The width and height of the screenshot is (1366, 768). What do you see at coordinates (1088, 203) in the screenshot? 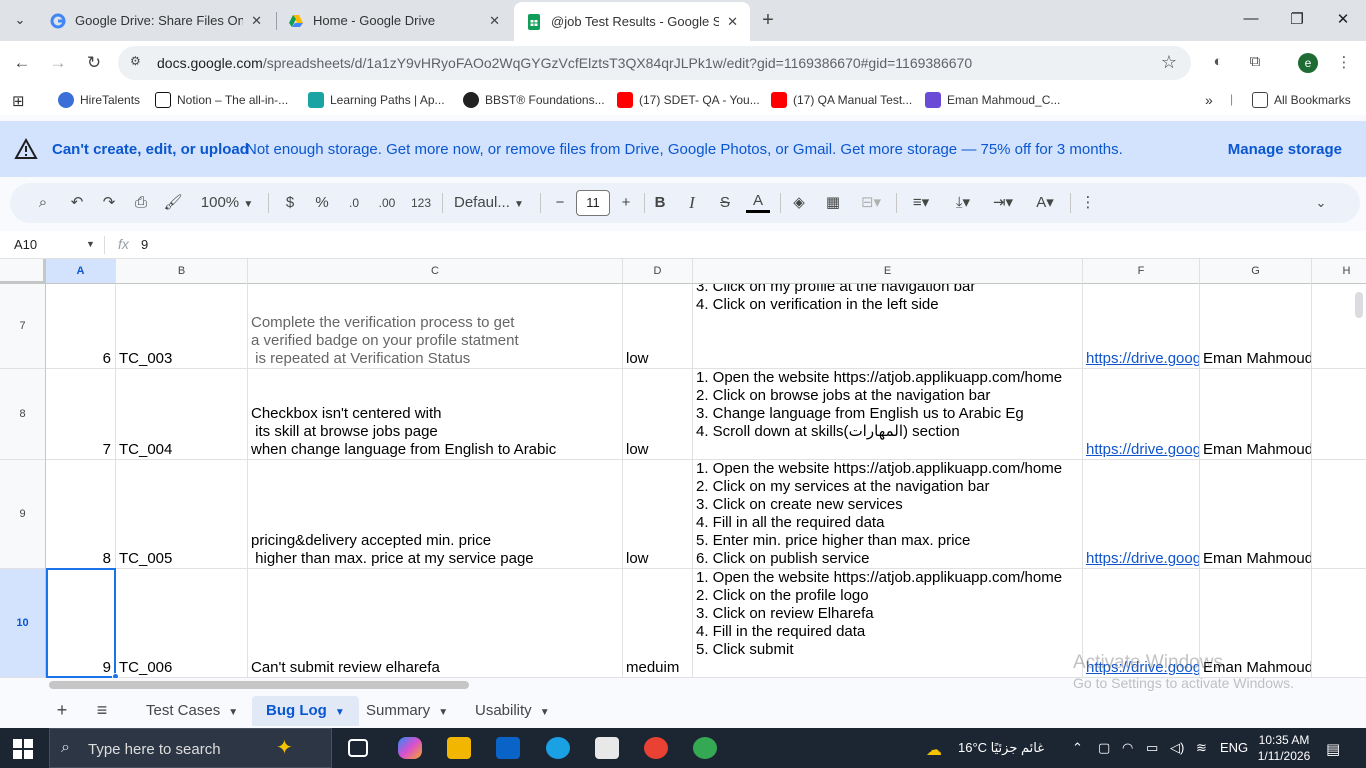
I see `more-options-icon: ⋮` at bounding box center [1088, 203].